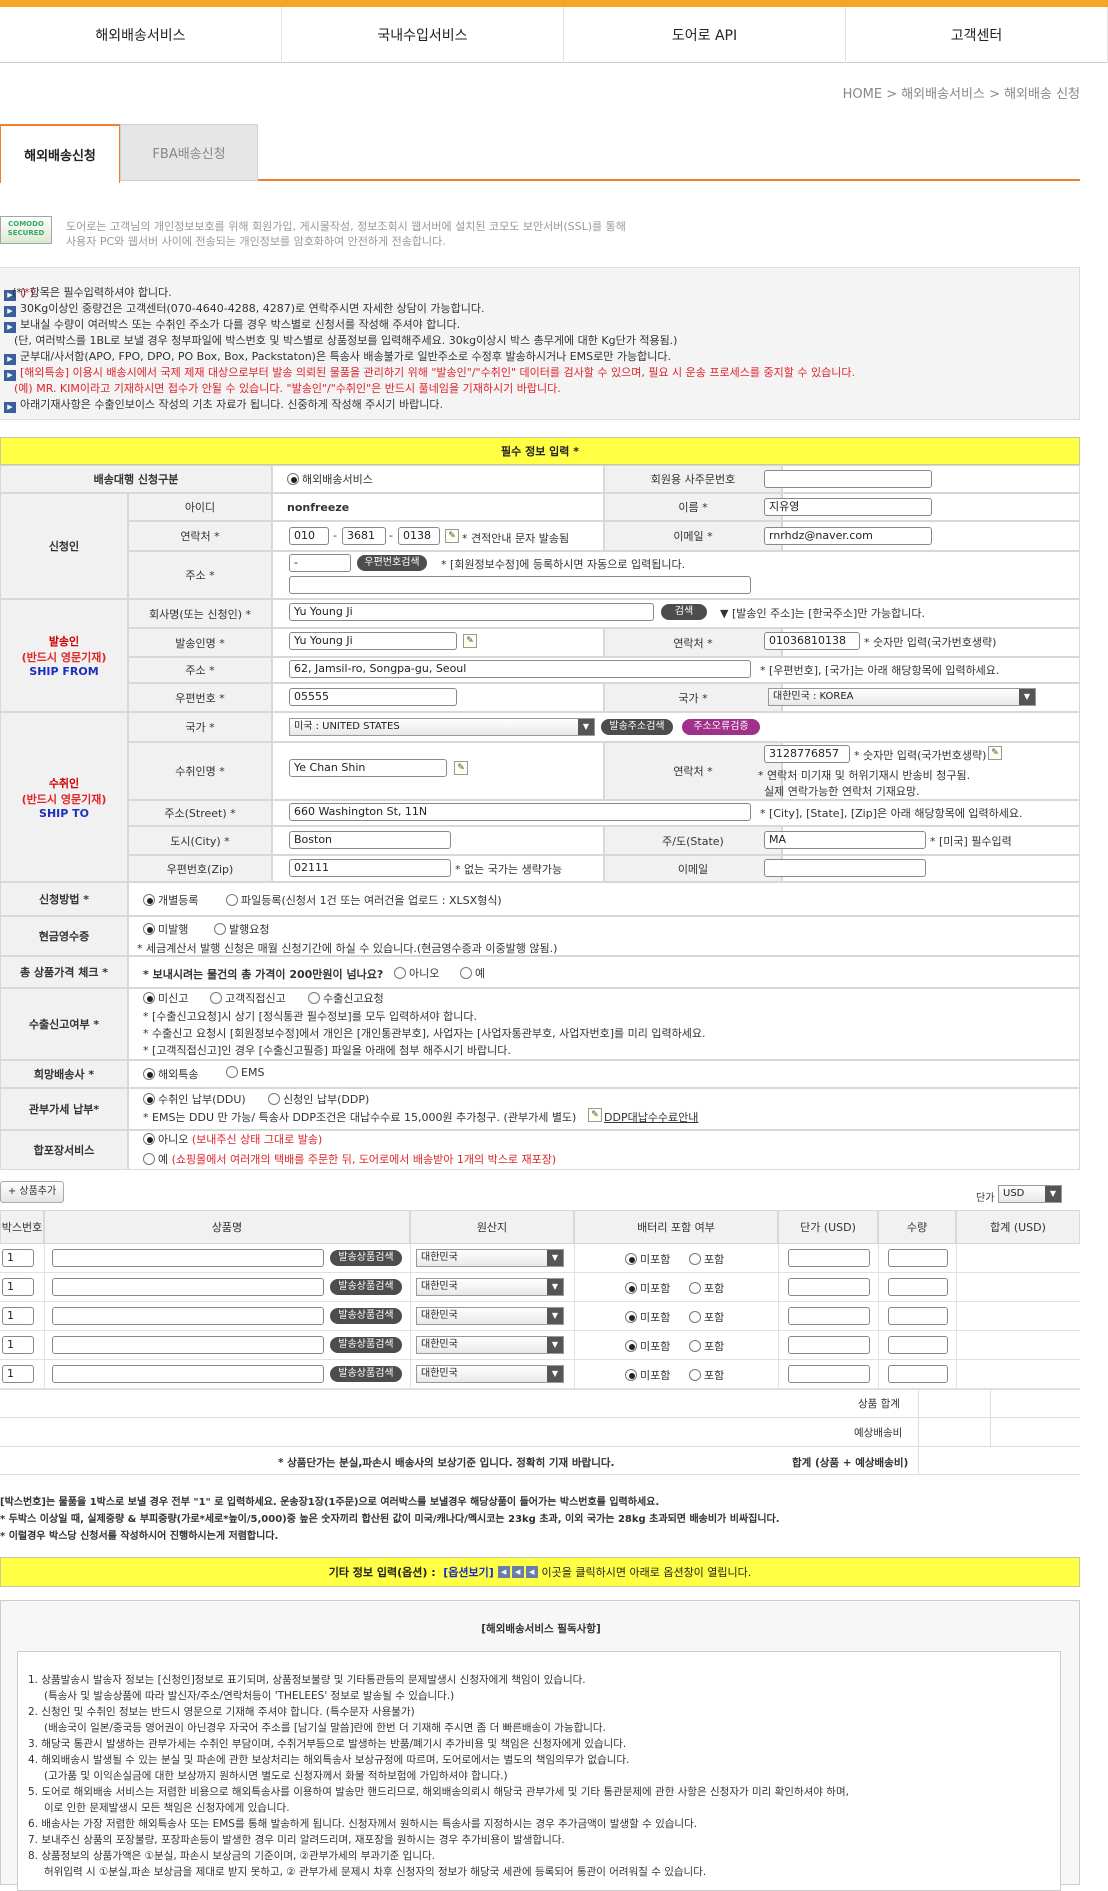 The image size is (1108, 1891). Describe the element at coordinates (194, 1099) in the screenshot. I see `duty-option-1: 수취인 납부(DDU)` at that location.